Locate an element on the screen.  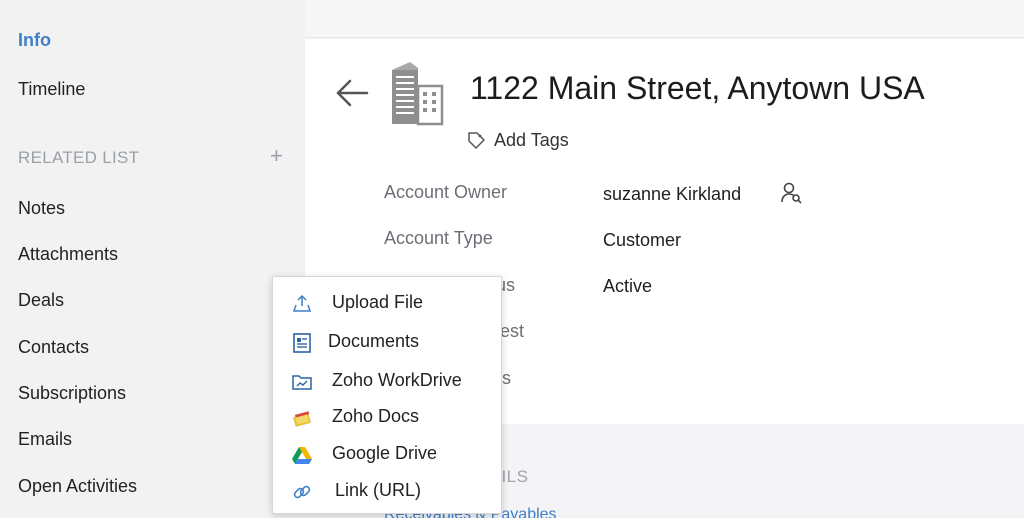
back-arrow-icon is located at coordinates (352, 93).